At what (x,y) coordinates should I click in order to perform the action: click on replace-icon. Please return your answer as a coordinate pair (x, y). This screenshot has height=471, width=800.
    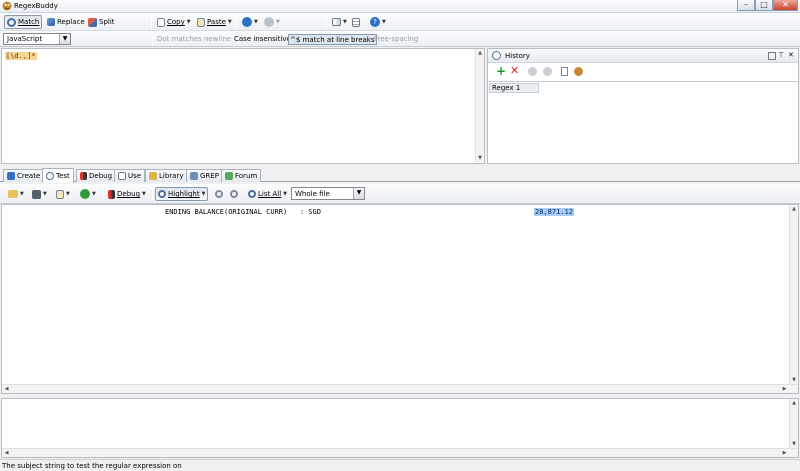
    Looking at the image, I should click on (51, 22).